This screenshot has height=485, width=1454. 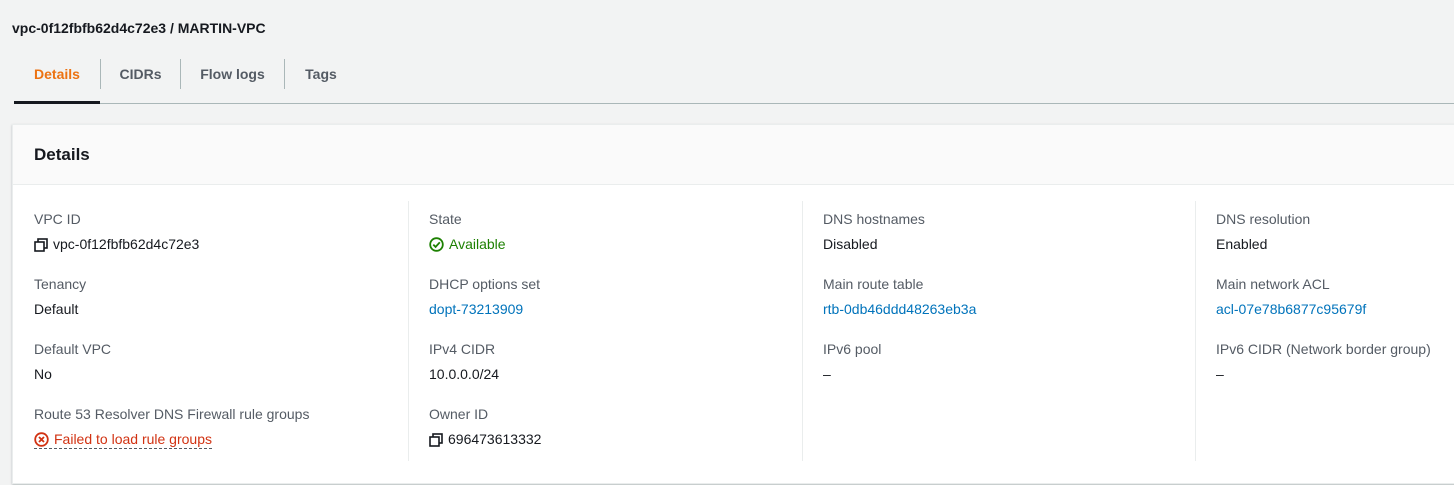 I want to click on main-route-table-link: rtb-0db46ddd48263eb3a, so click(x=1013, y=309).